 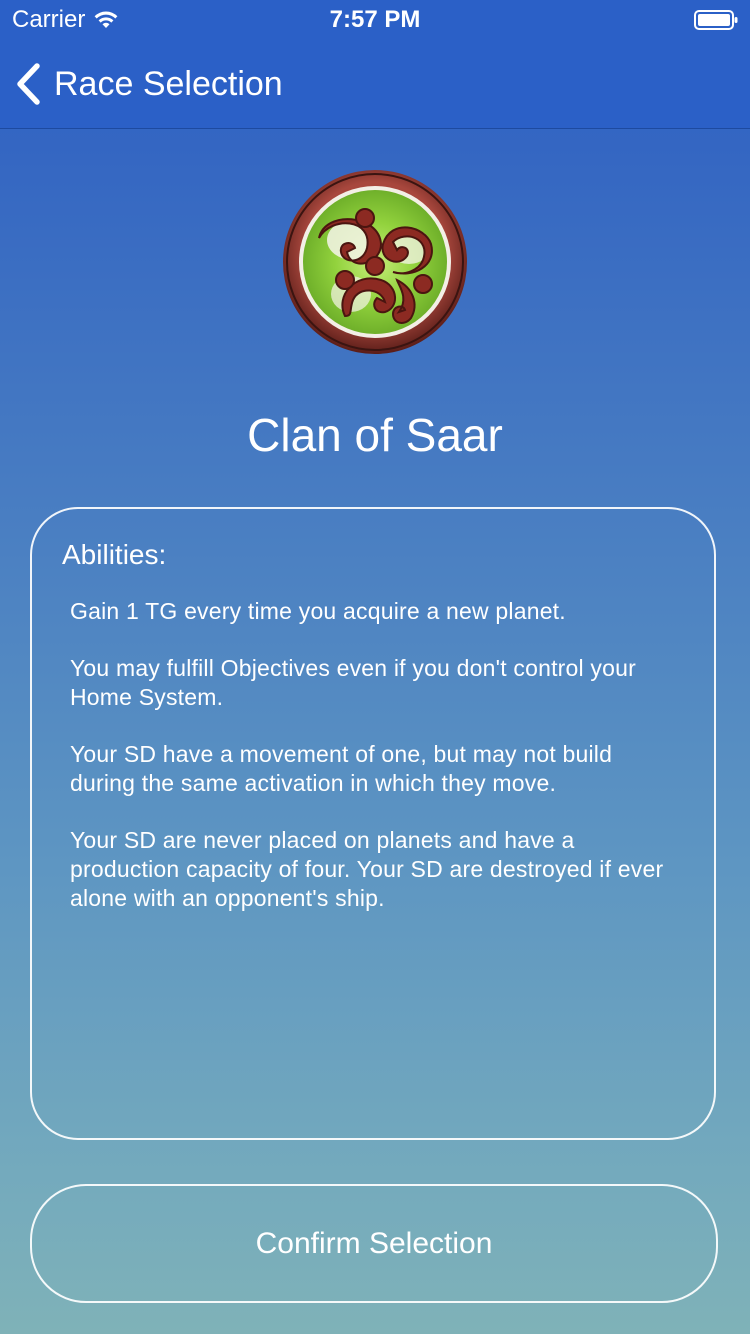 I want to click on abilities-heading: Abilities:, so click(x=114, y=554).